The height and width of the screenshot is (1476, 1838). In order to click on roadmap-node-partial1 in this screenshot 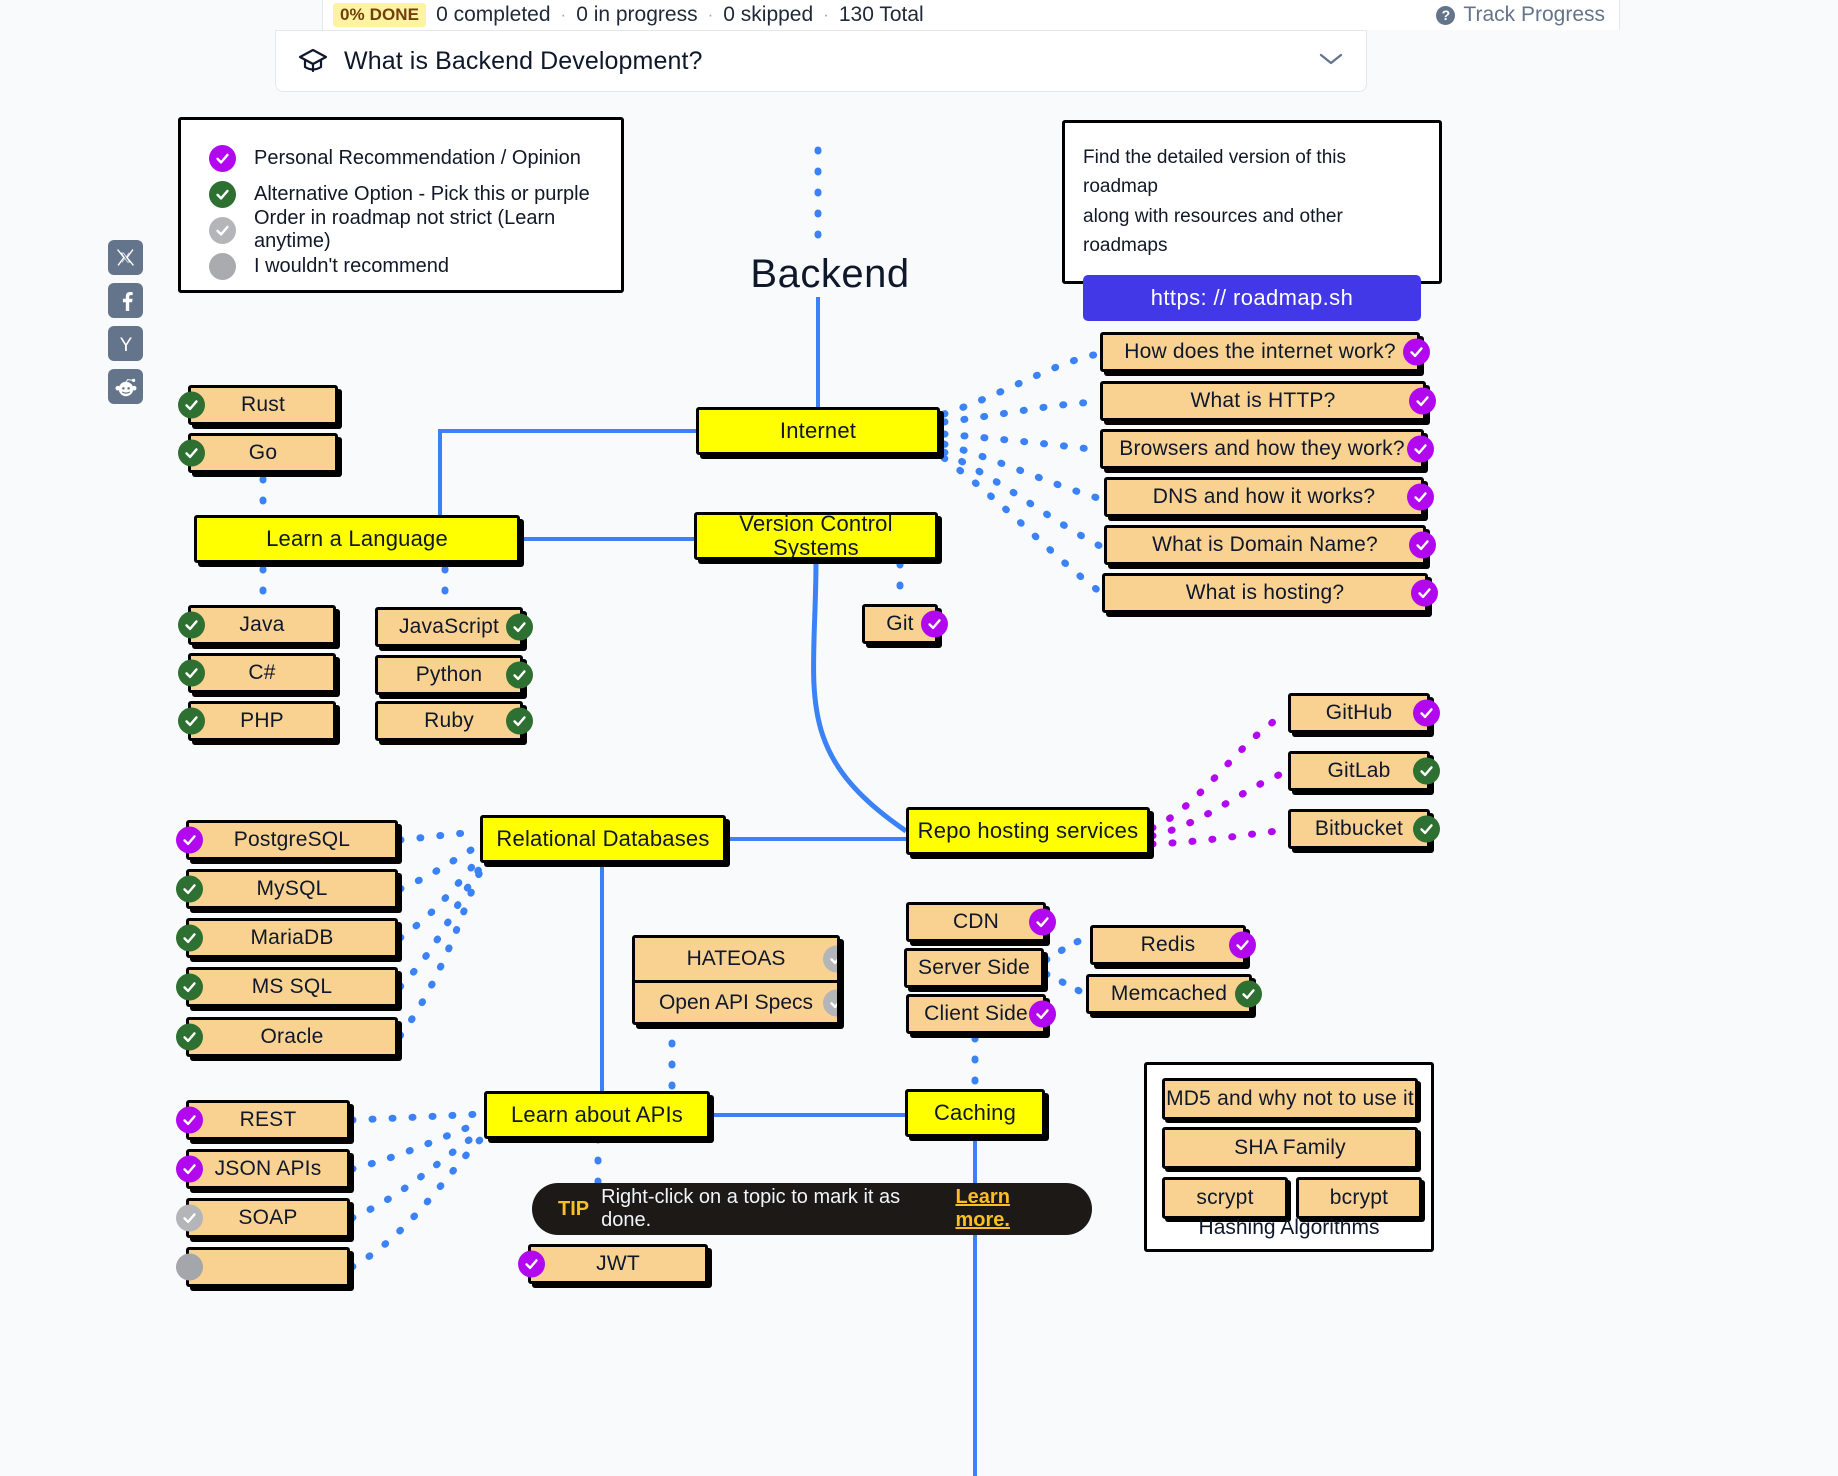, I will do `click(263, 1267)`.